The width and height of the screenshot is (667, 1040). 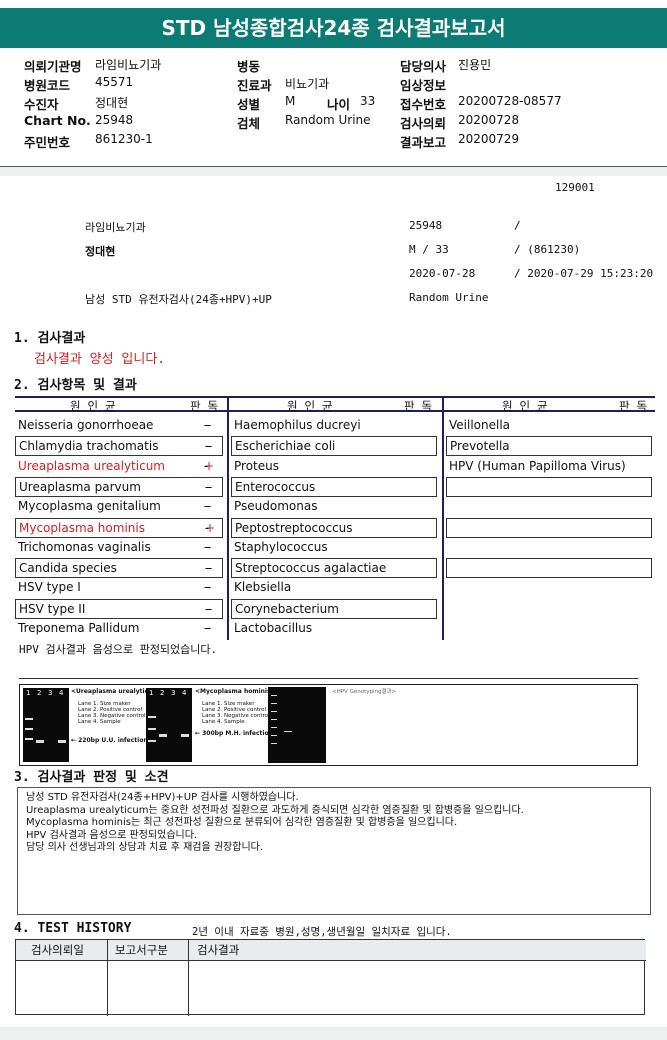 I want to click on pathogen-name: Streptococcus agalactiae, so click(x=311, y=568).